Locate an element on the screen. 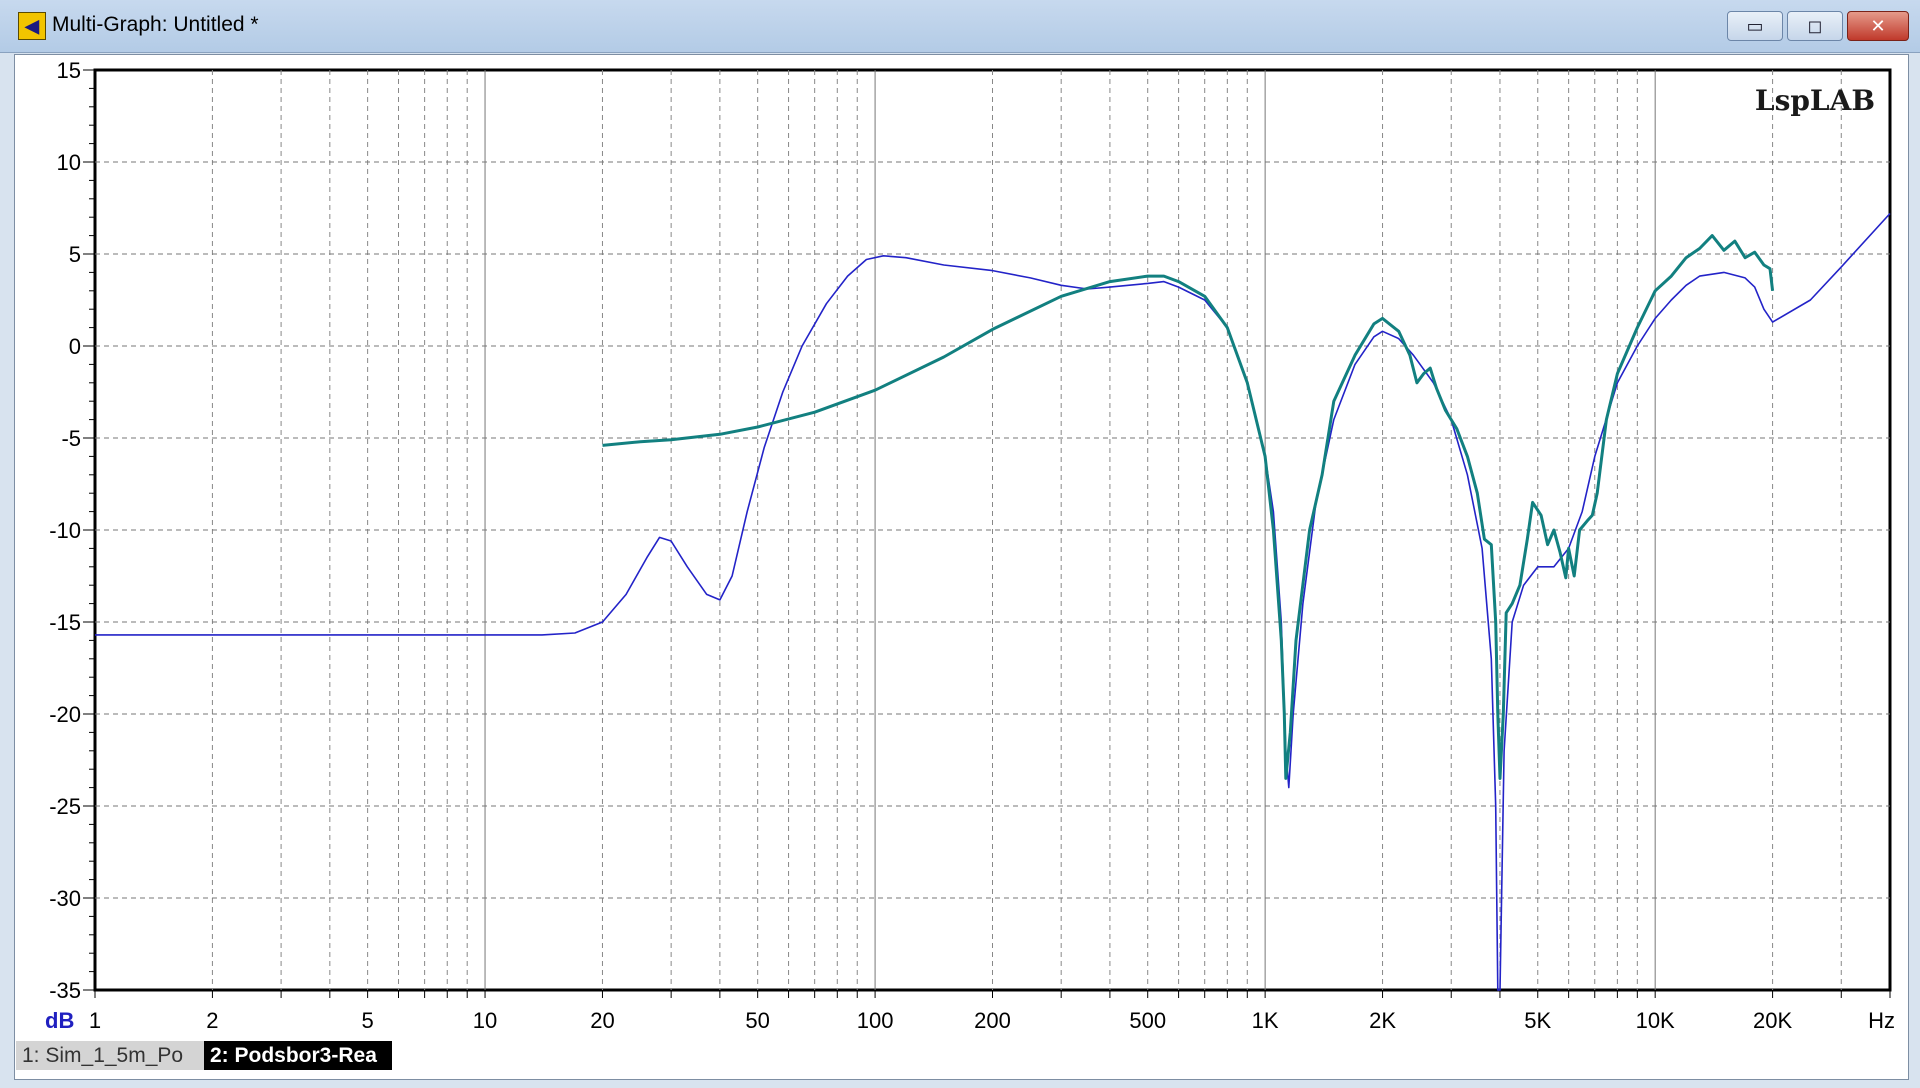  x-tick-label: 100 is located at coordinates (875, 1020).